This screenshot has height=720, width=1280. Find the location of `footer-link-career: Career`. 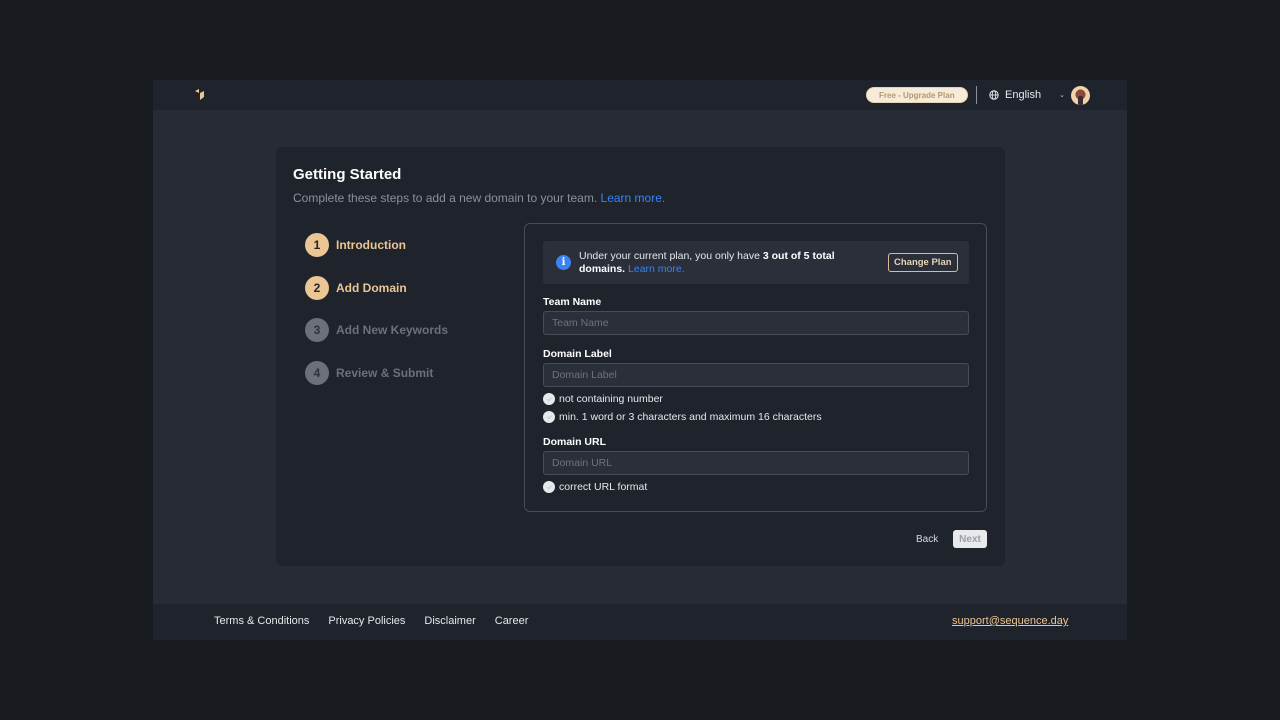

footer-link-career: Career is located at coordinates (512, 621).